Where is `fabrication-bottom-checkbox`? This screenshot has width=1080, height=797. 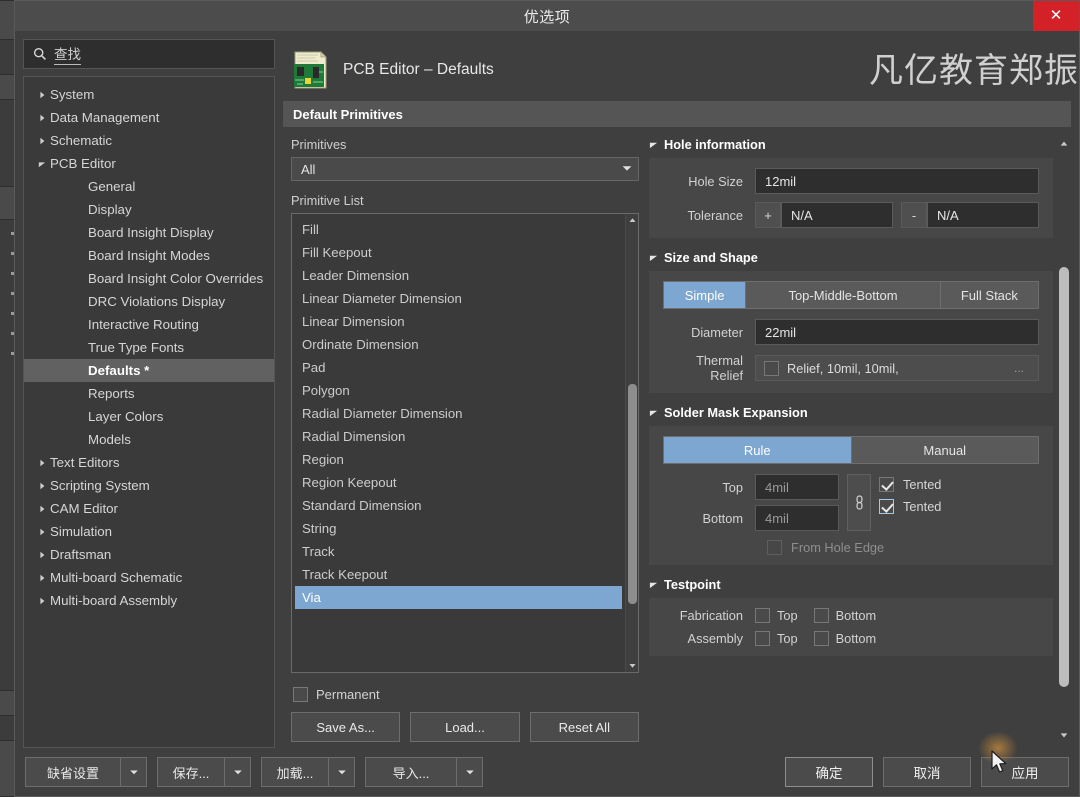 fabrication-bottom-checkbox is located at coordinates (821, 615).